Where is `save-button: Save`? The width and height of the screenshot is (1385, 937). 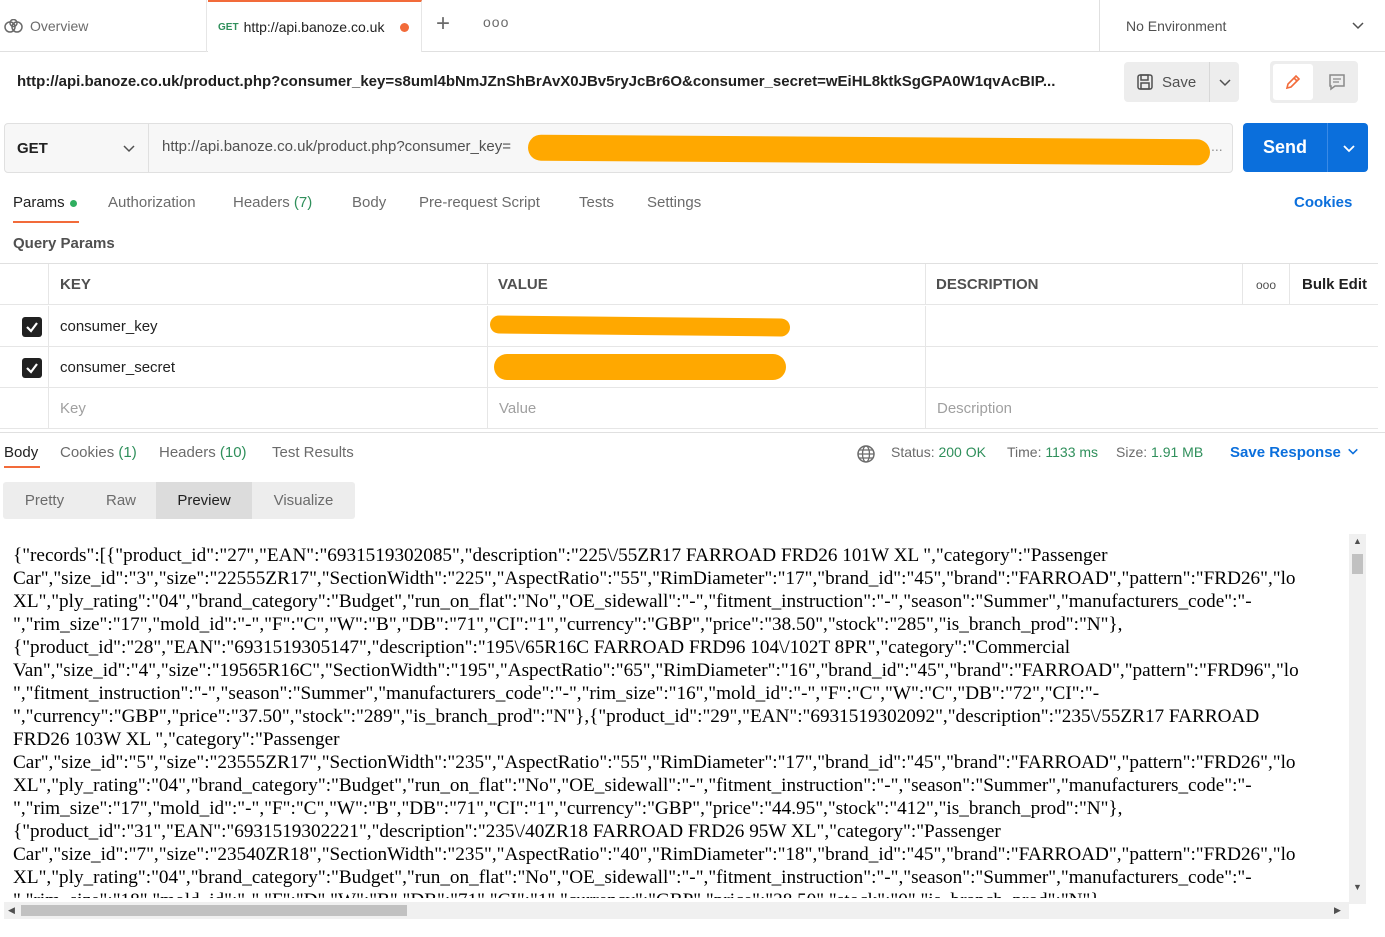 save-button: Save is located at coordinates (1167, 82).